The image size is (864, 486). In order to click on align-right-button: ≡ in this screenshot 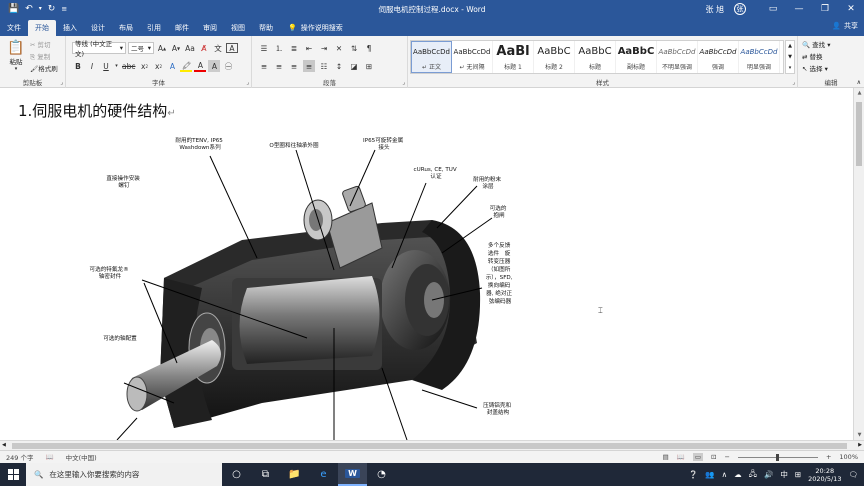, I will do `click(294, 66)`.